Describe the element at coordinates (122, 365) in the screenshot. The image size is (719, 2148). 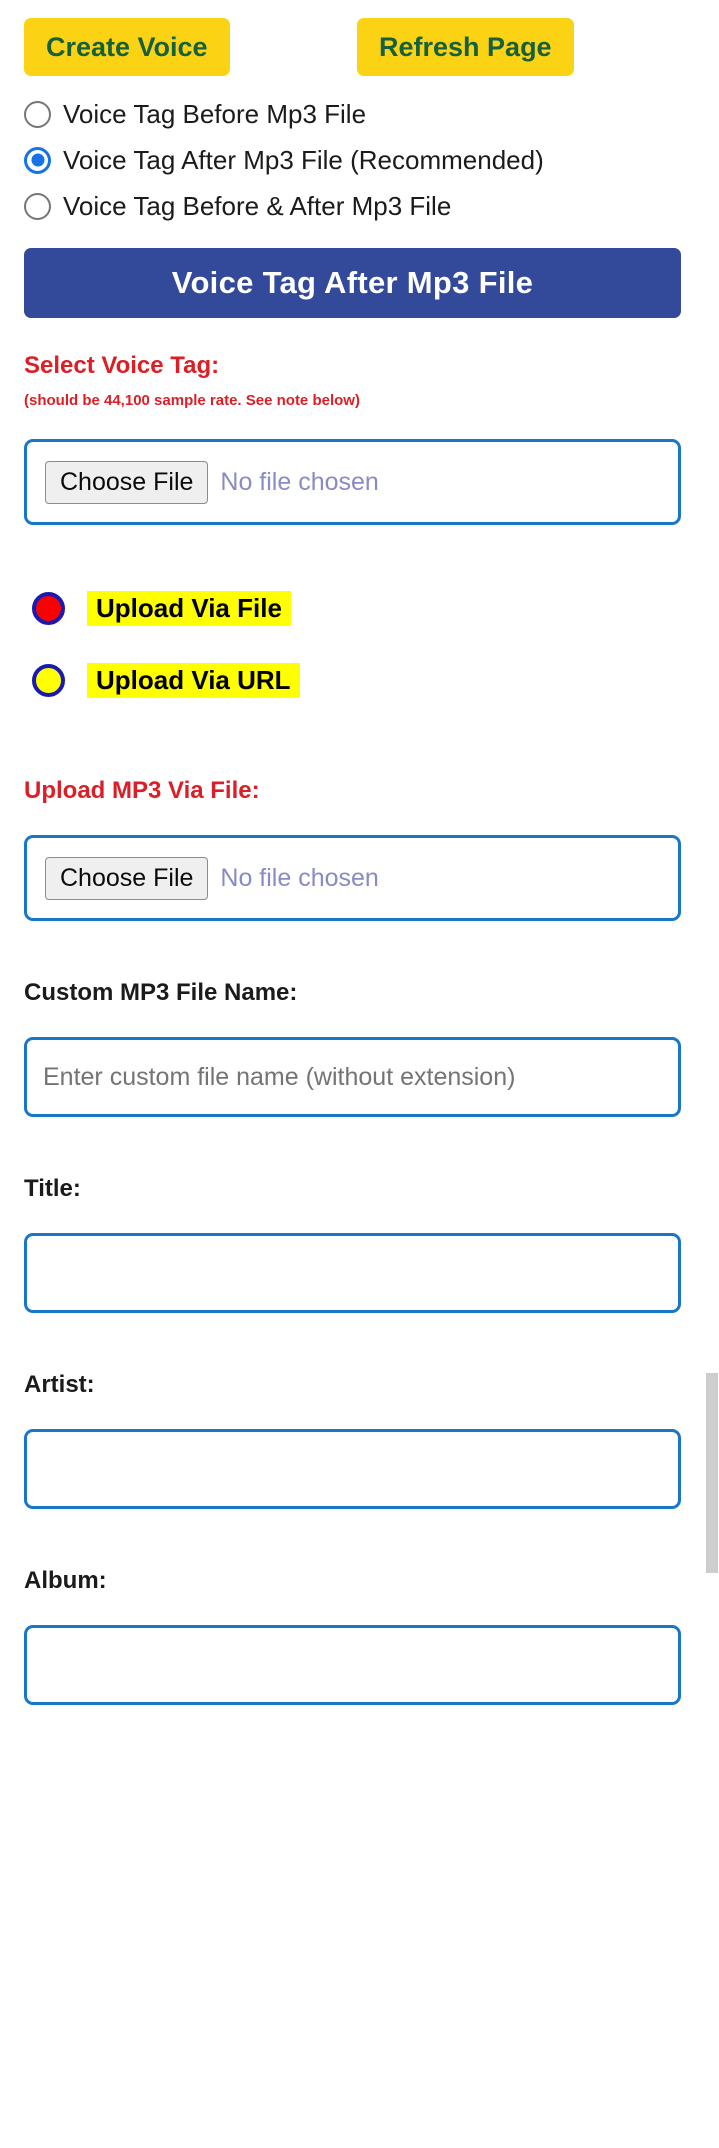
I see `select-voice-tag-heading: Select Voice Tag:` at that location.